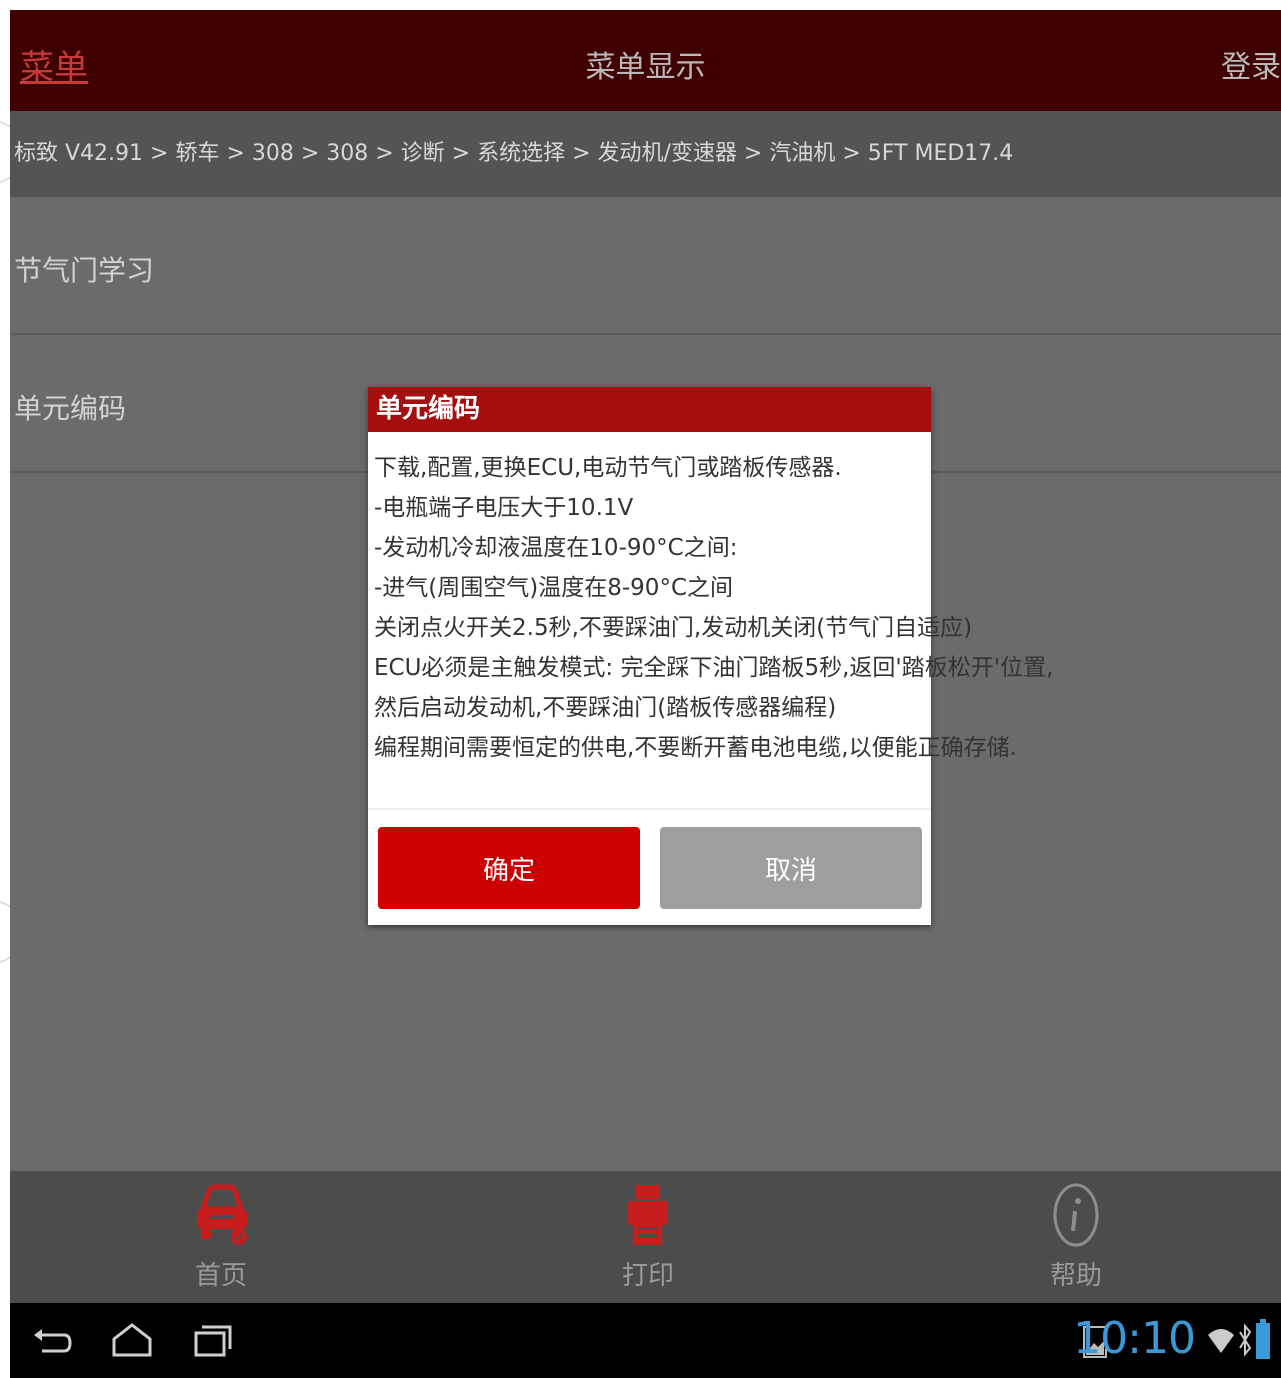  What do you see at coordinates (509, 868) in the screenshot?
I see `confirm-button: 确定` at bounding box center [509, 868].